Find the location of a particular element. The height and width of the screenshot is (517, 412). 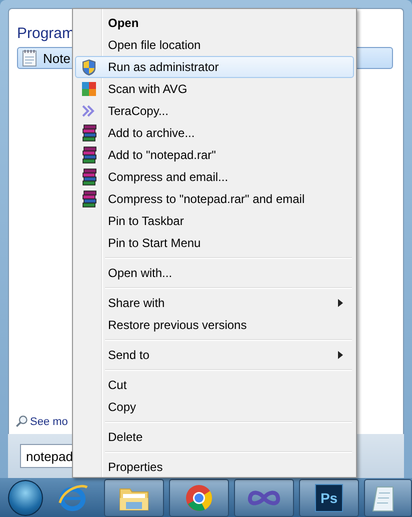

menu-item: Share with is located at coordinates (214, 303).